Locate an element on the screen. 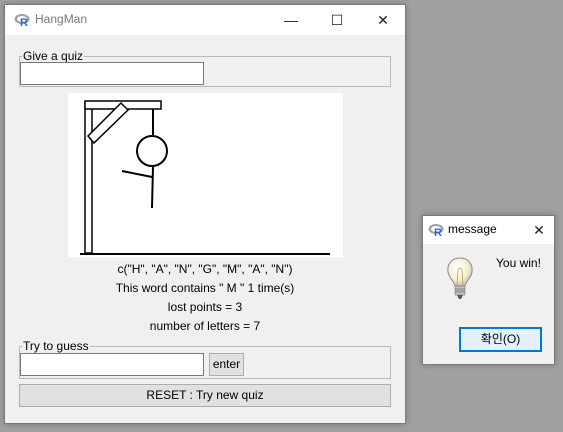 This screenshot has height=432, width=563. message-dialog: R message ✕ You win! 확인(O) is located at coordinates (488, 290).